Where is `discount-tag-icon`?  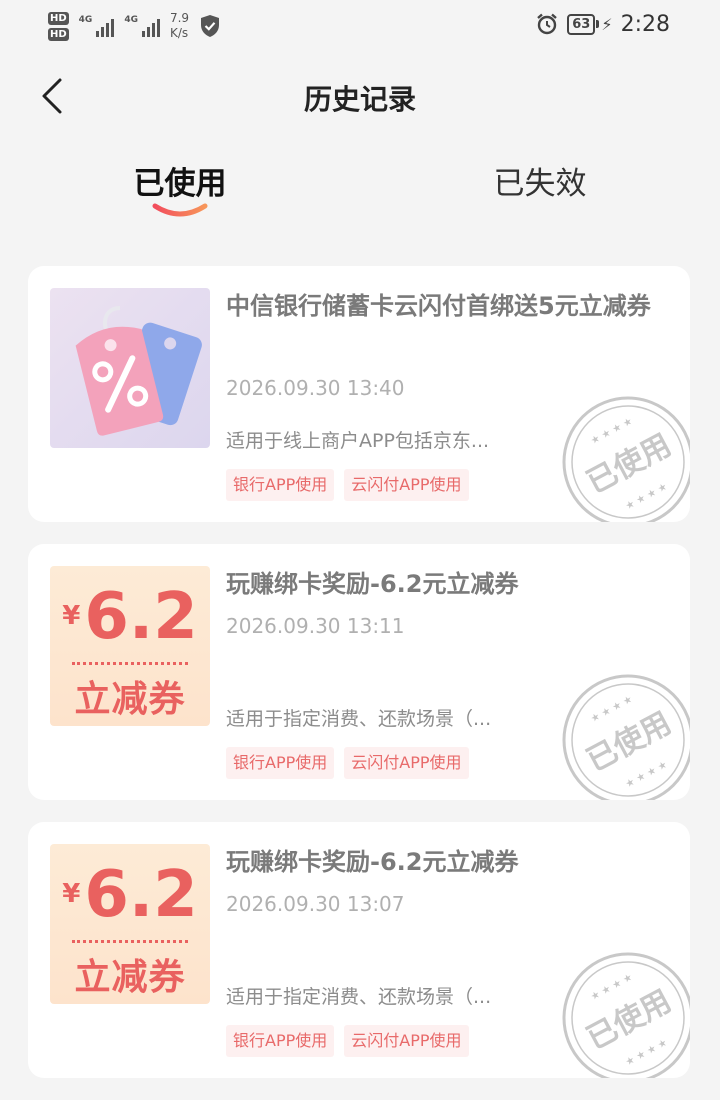
discount-tag-icon is located at coordinates (138, 371).